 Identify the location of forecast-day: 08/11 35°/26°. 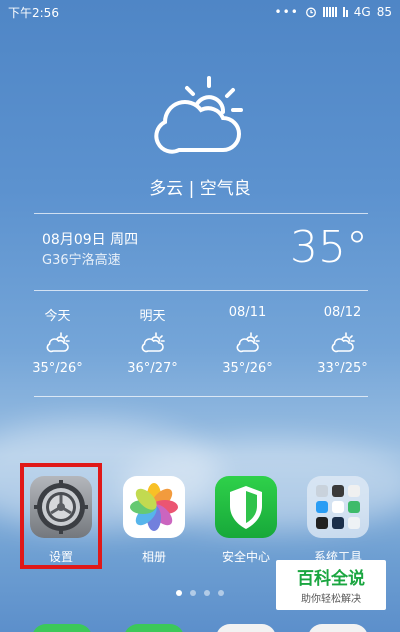
(247, 340).